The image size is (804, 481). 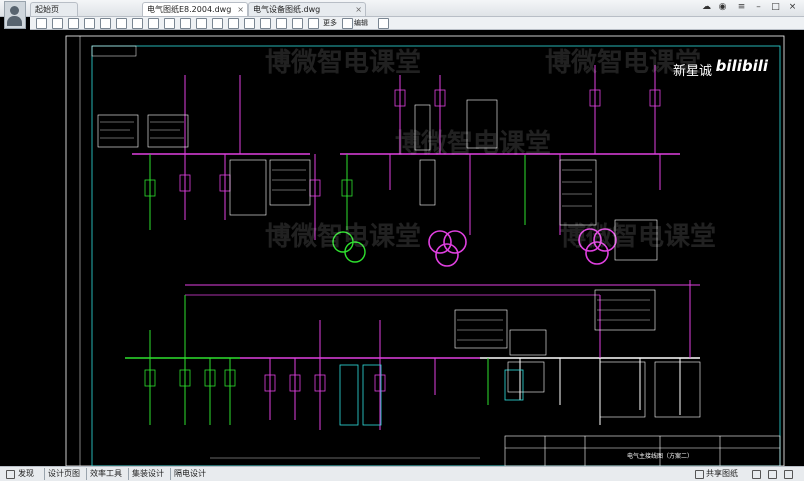 What do you see at coordinates (105, 23) in the screenshot?
I see `pan-icon` at bounding box center [105, 23].